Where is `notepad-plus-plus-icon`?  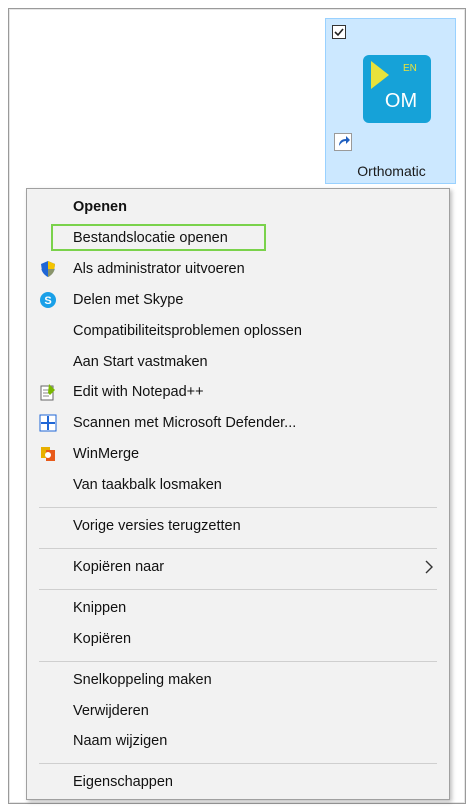
notepad-plus-plus-icon is located at coordinates (48, 392).